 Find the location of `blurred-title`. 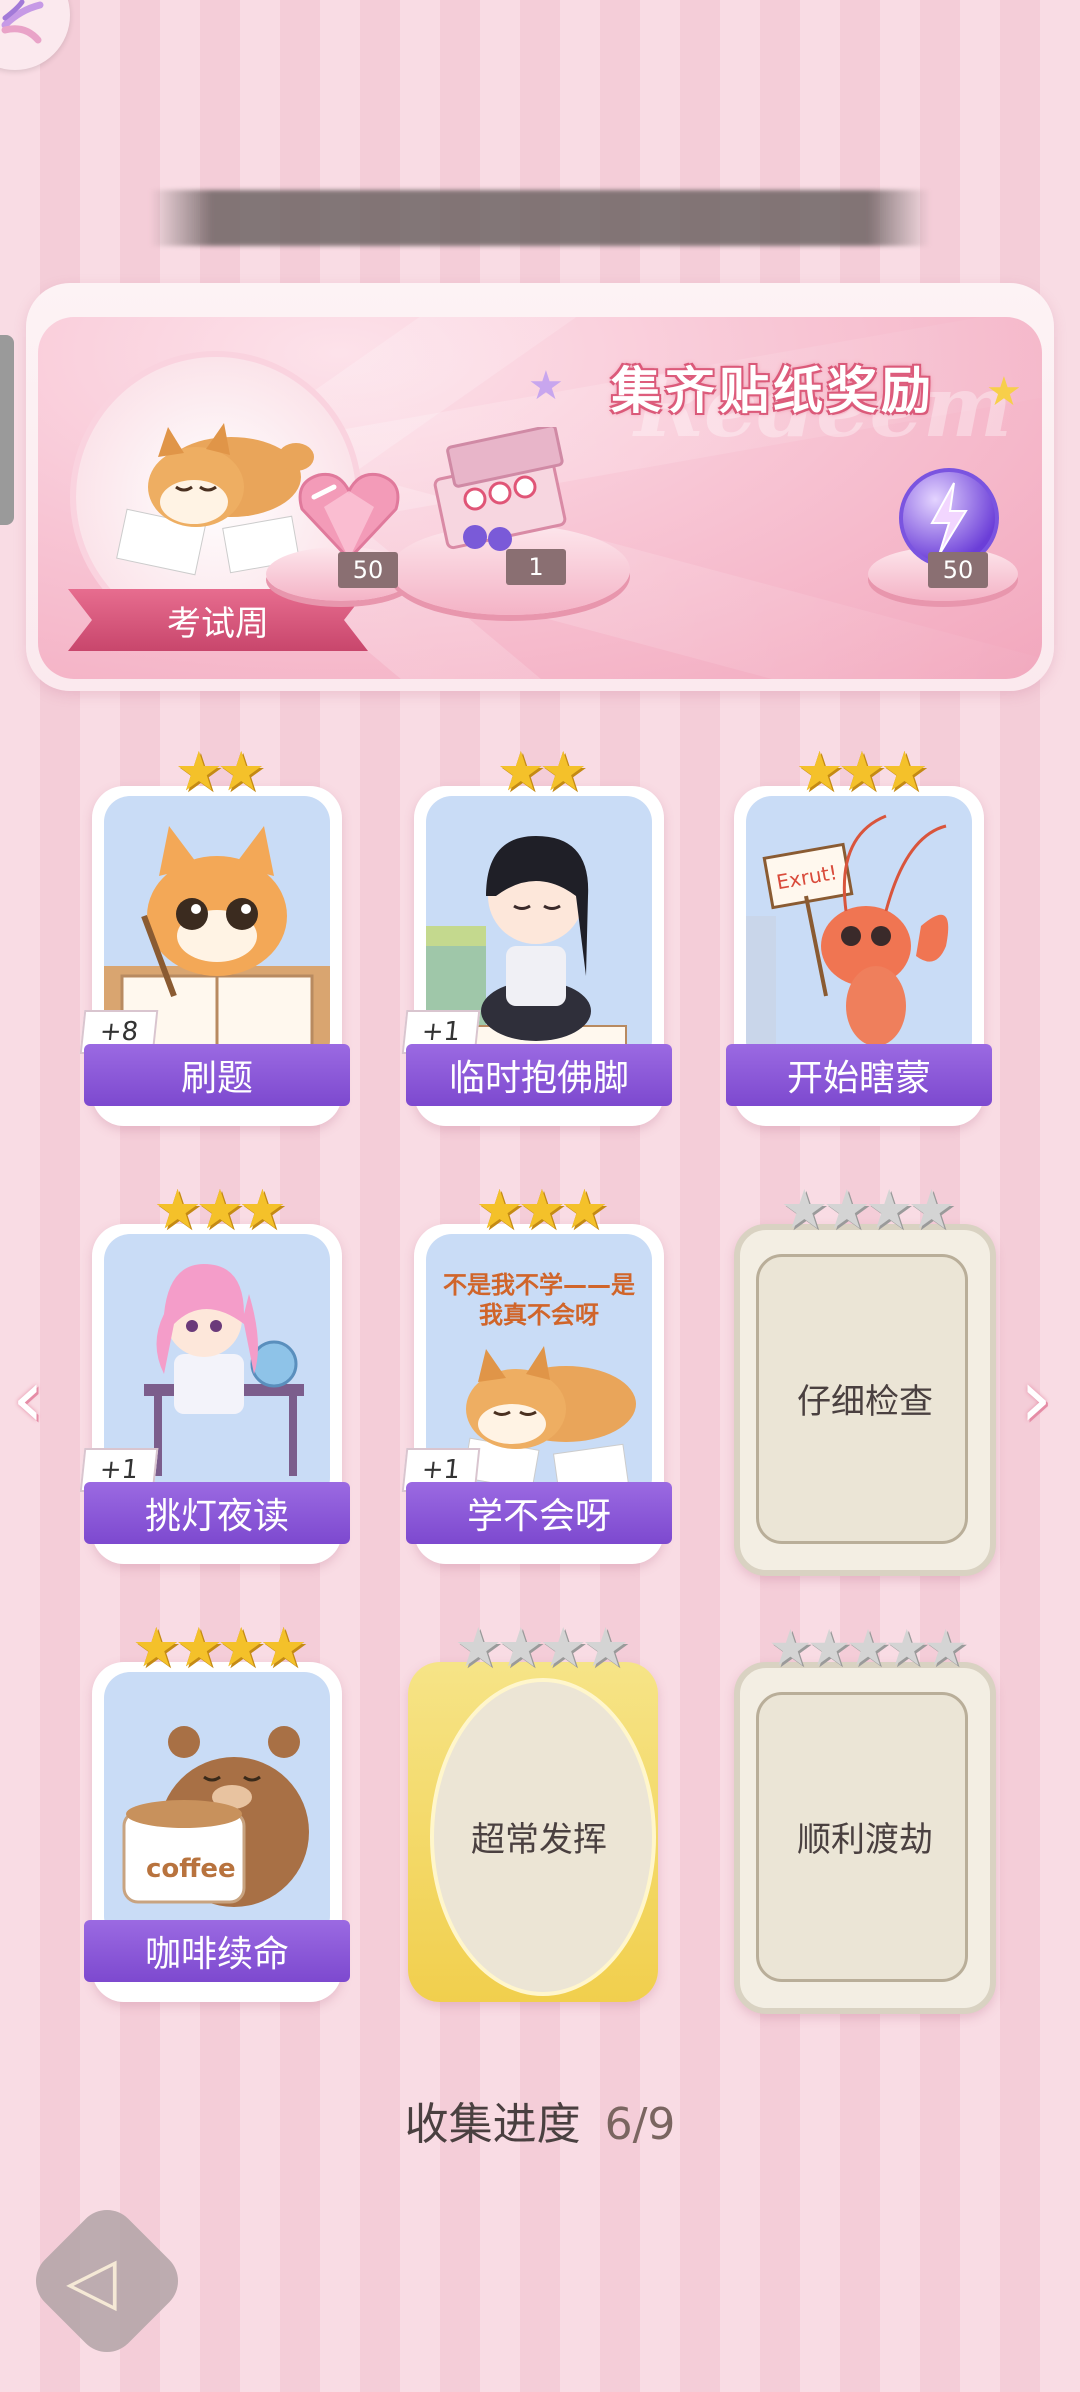

blurred-title is located at coordinates (540, 218).